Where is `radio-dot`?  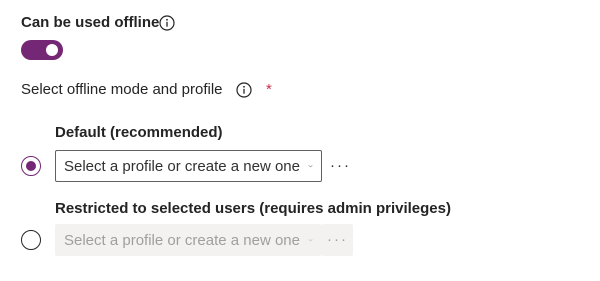 radio-dot is located at coordinates (31, 166).